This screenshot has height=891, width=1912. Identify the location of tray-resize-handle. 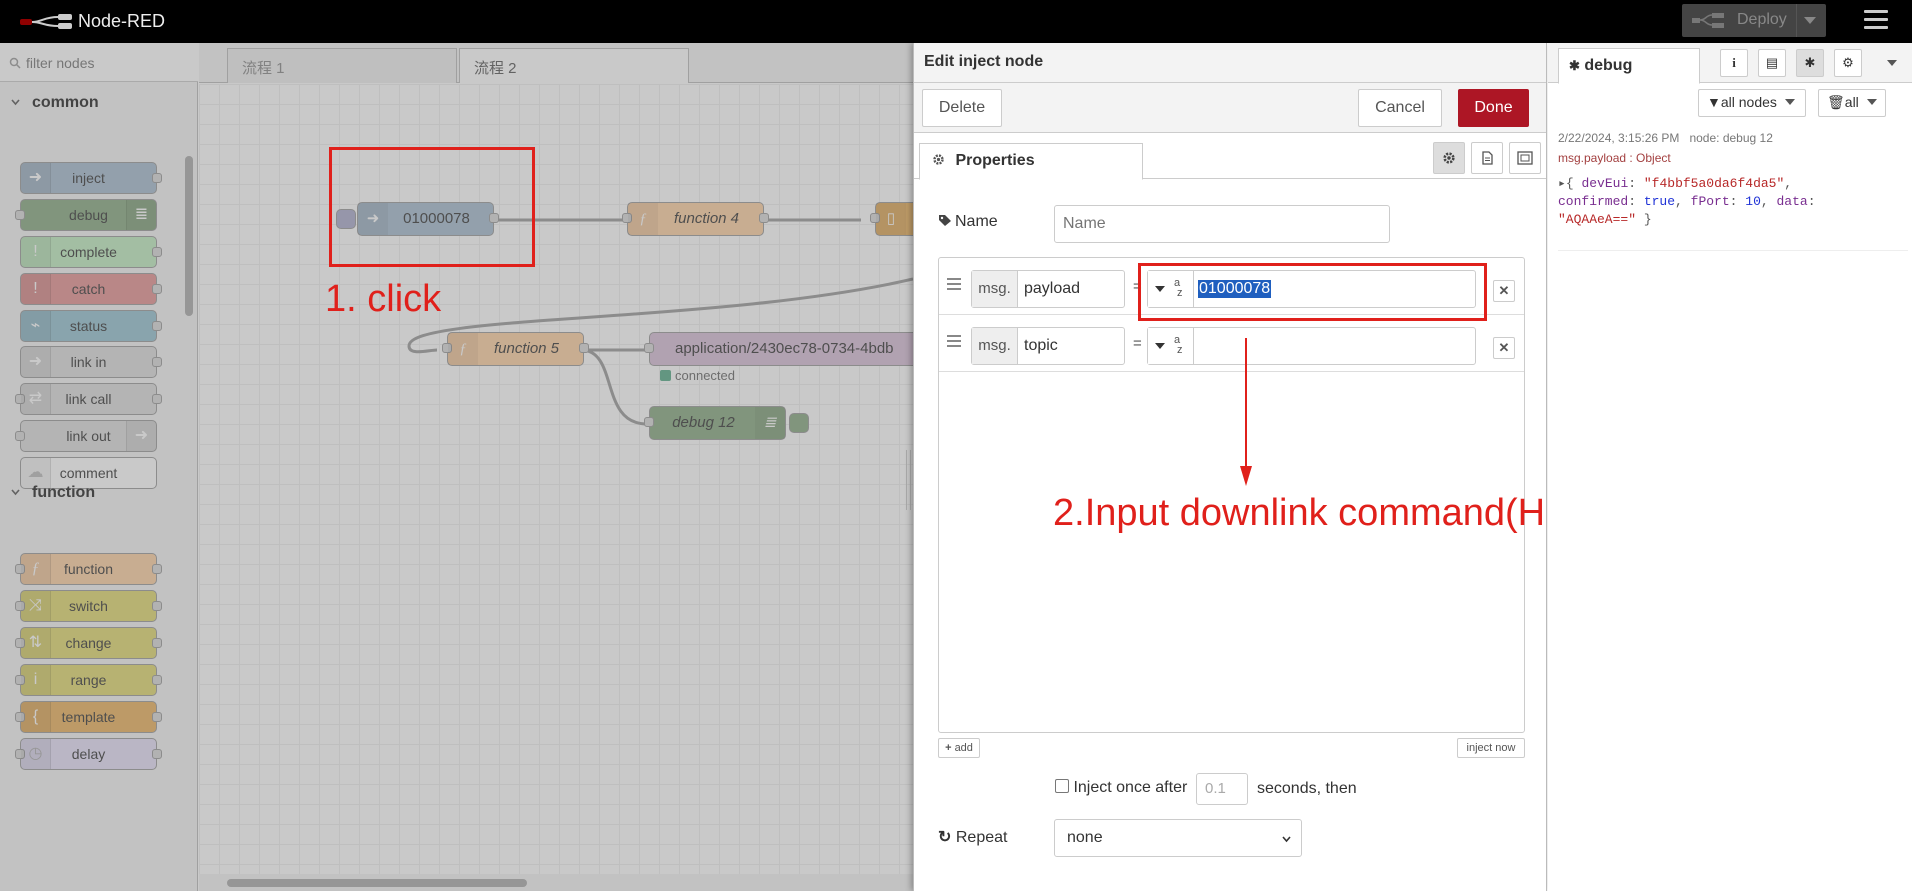
(908, 480).